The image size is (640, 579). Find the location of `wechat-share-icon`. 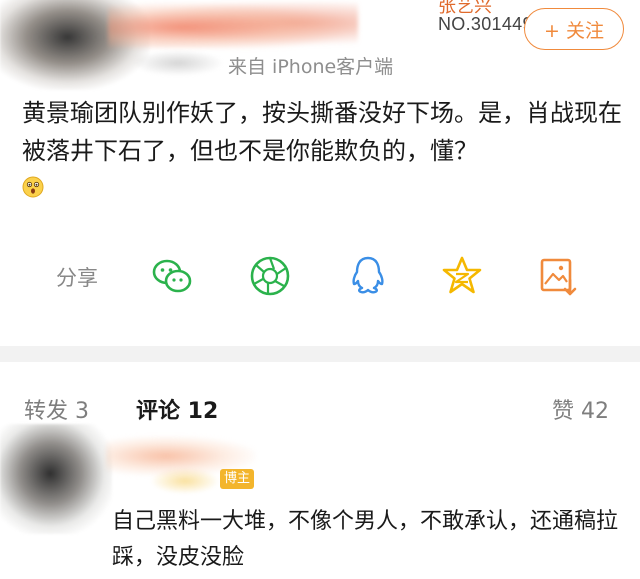

wechat-share-icon is located at coordinates (172, 276).